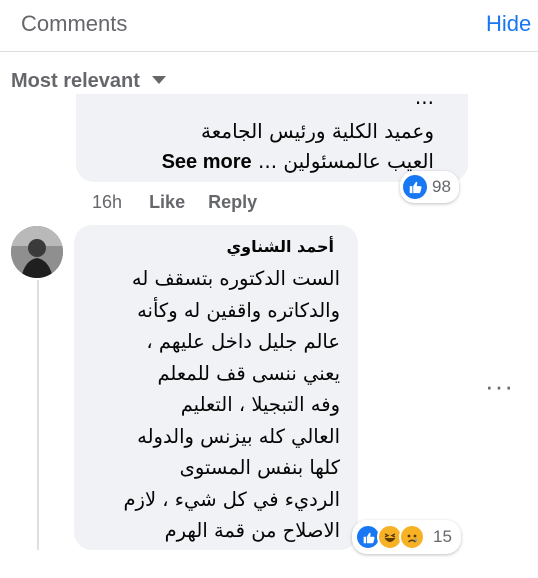 This screenshot has height=578, width=538. I want to click on hide-button: Hide, so click(508, 24).